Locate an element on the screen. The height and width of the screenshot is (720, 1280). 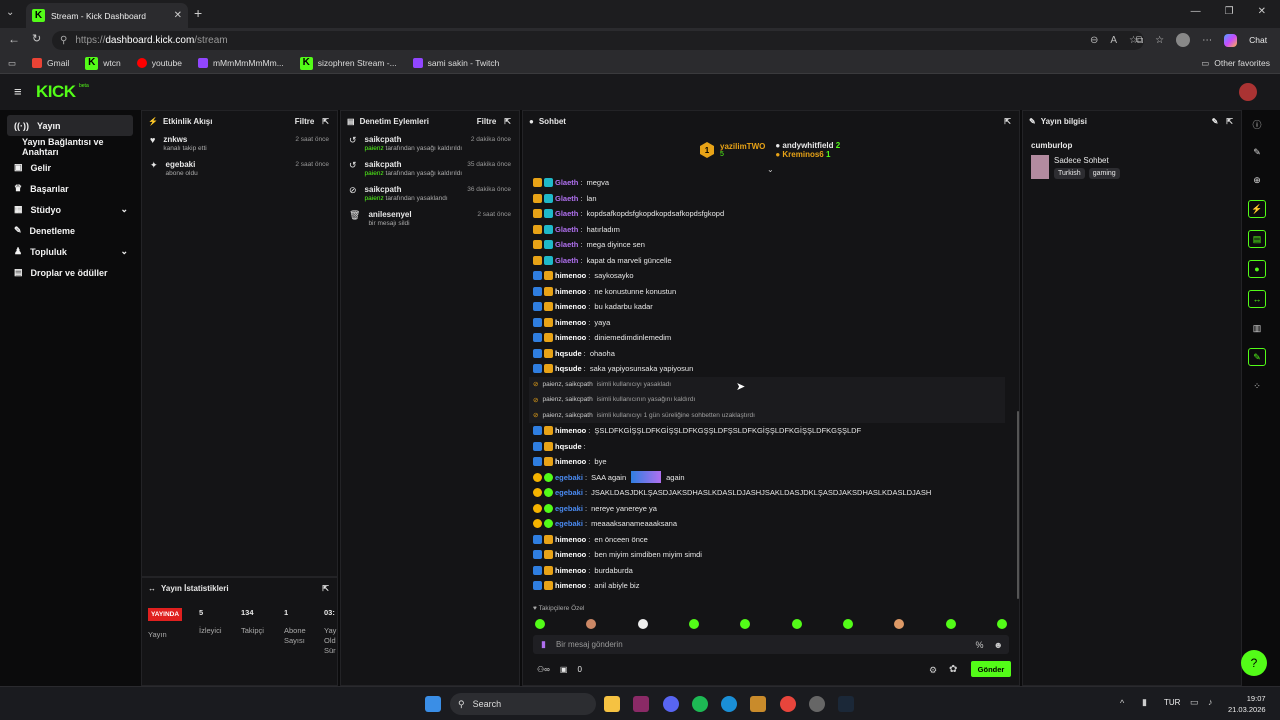
expand-chevron-icon: ⌄ is located at coordinates (770, 169).